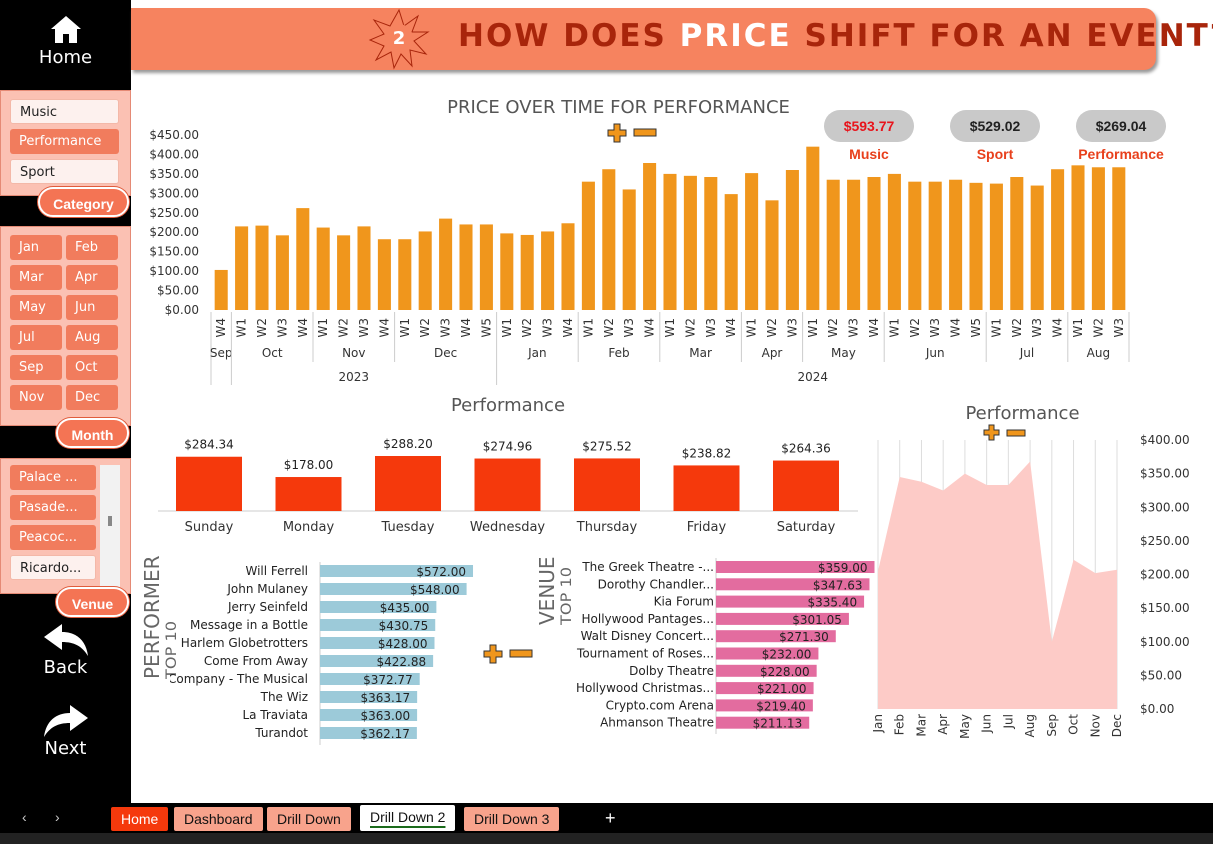 Image resolution: width=1213 pixels, height=844 pixels. Describe the element at coordinates (36, 247) in the screenshot. I see `month-slicer-item: Jan` at that location.